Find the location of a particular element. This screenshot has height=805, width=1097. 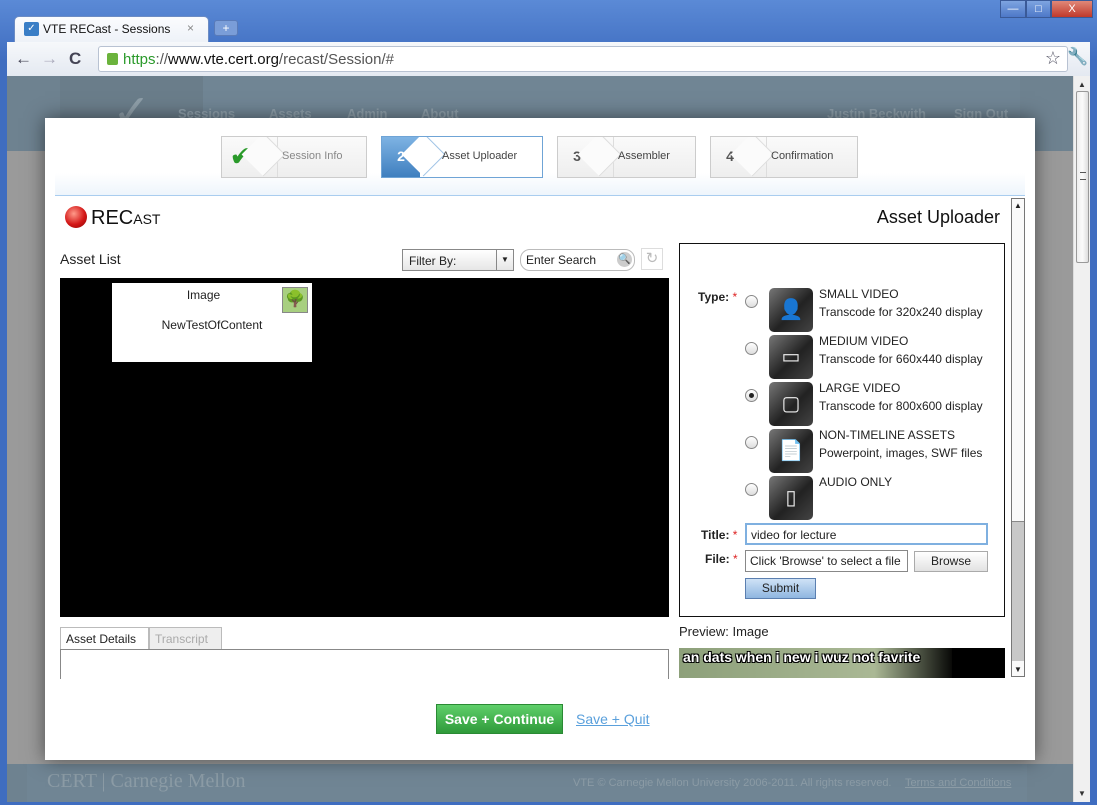

url-host: www.vte.cert.org is located at coordinates (223, 59).